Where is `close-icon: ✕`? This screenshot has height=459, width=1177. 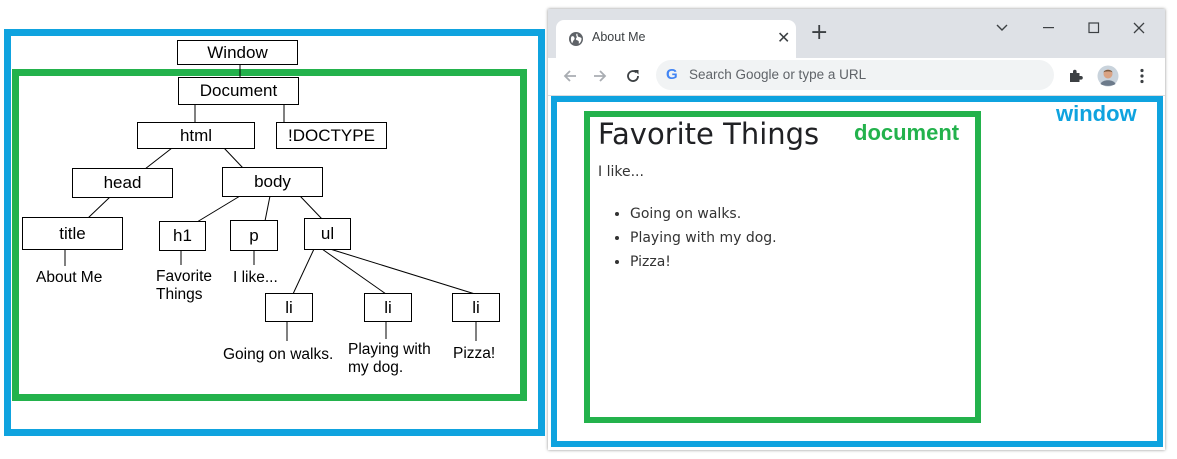 close-icon: ✕ is located at coordinates (783, 37).